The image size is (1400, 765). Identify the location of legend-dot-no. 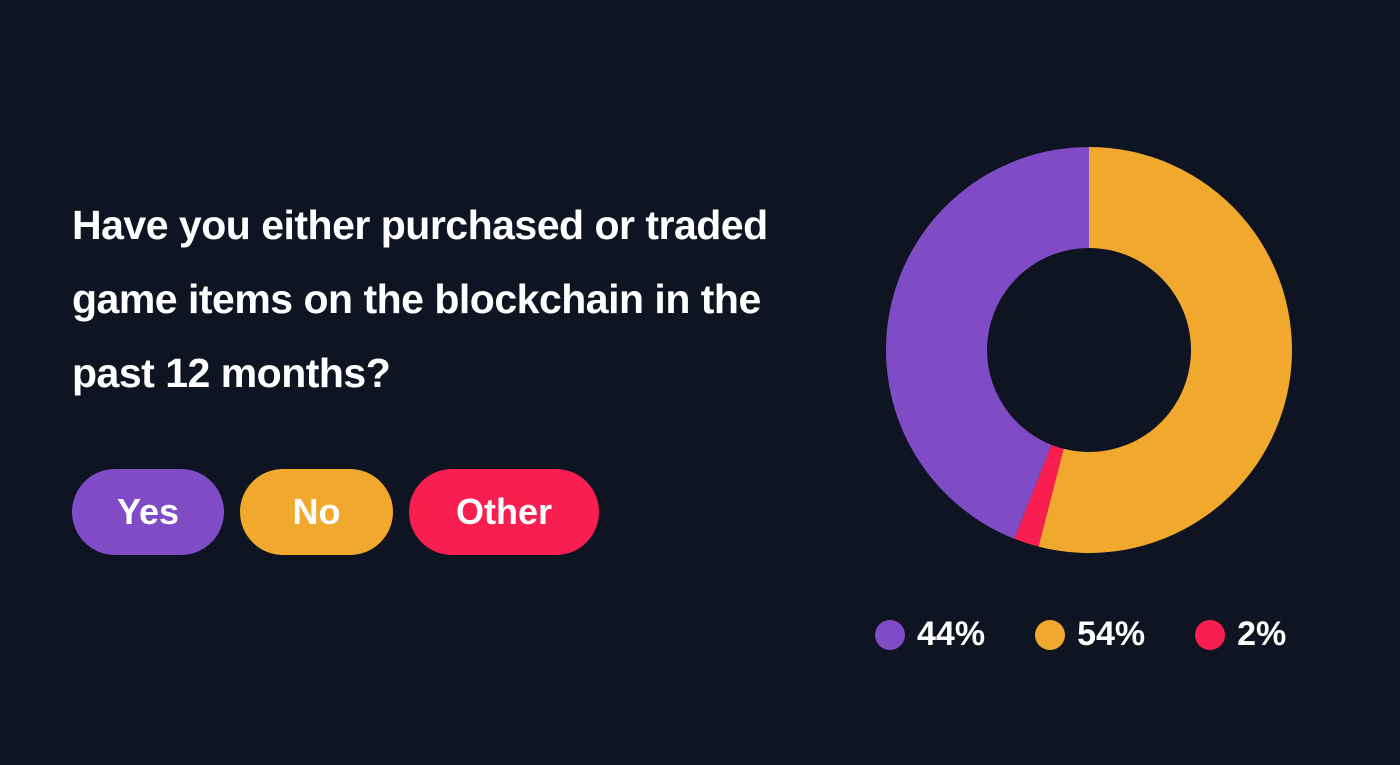
(1050, 634).